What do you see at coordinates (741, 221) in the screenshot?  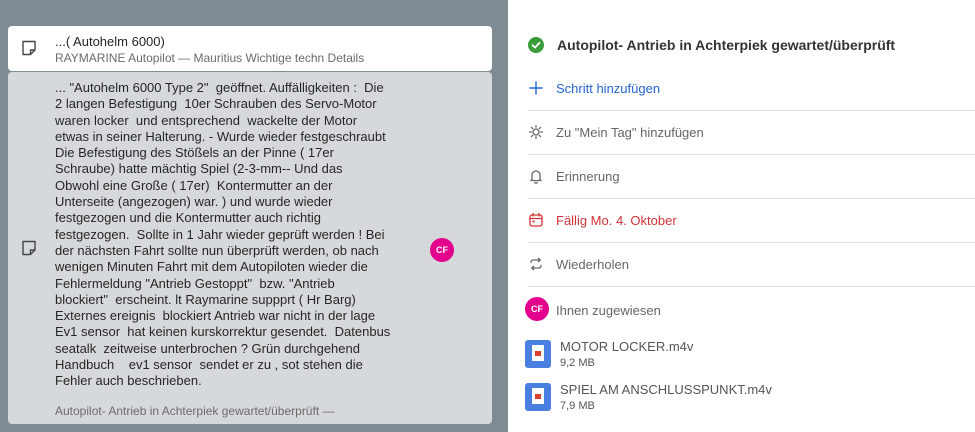 I see `due-date-button: Fällig Mo. 4. Oktober` at bounding box center [741, 221].